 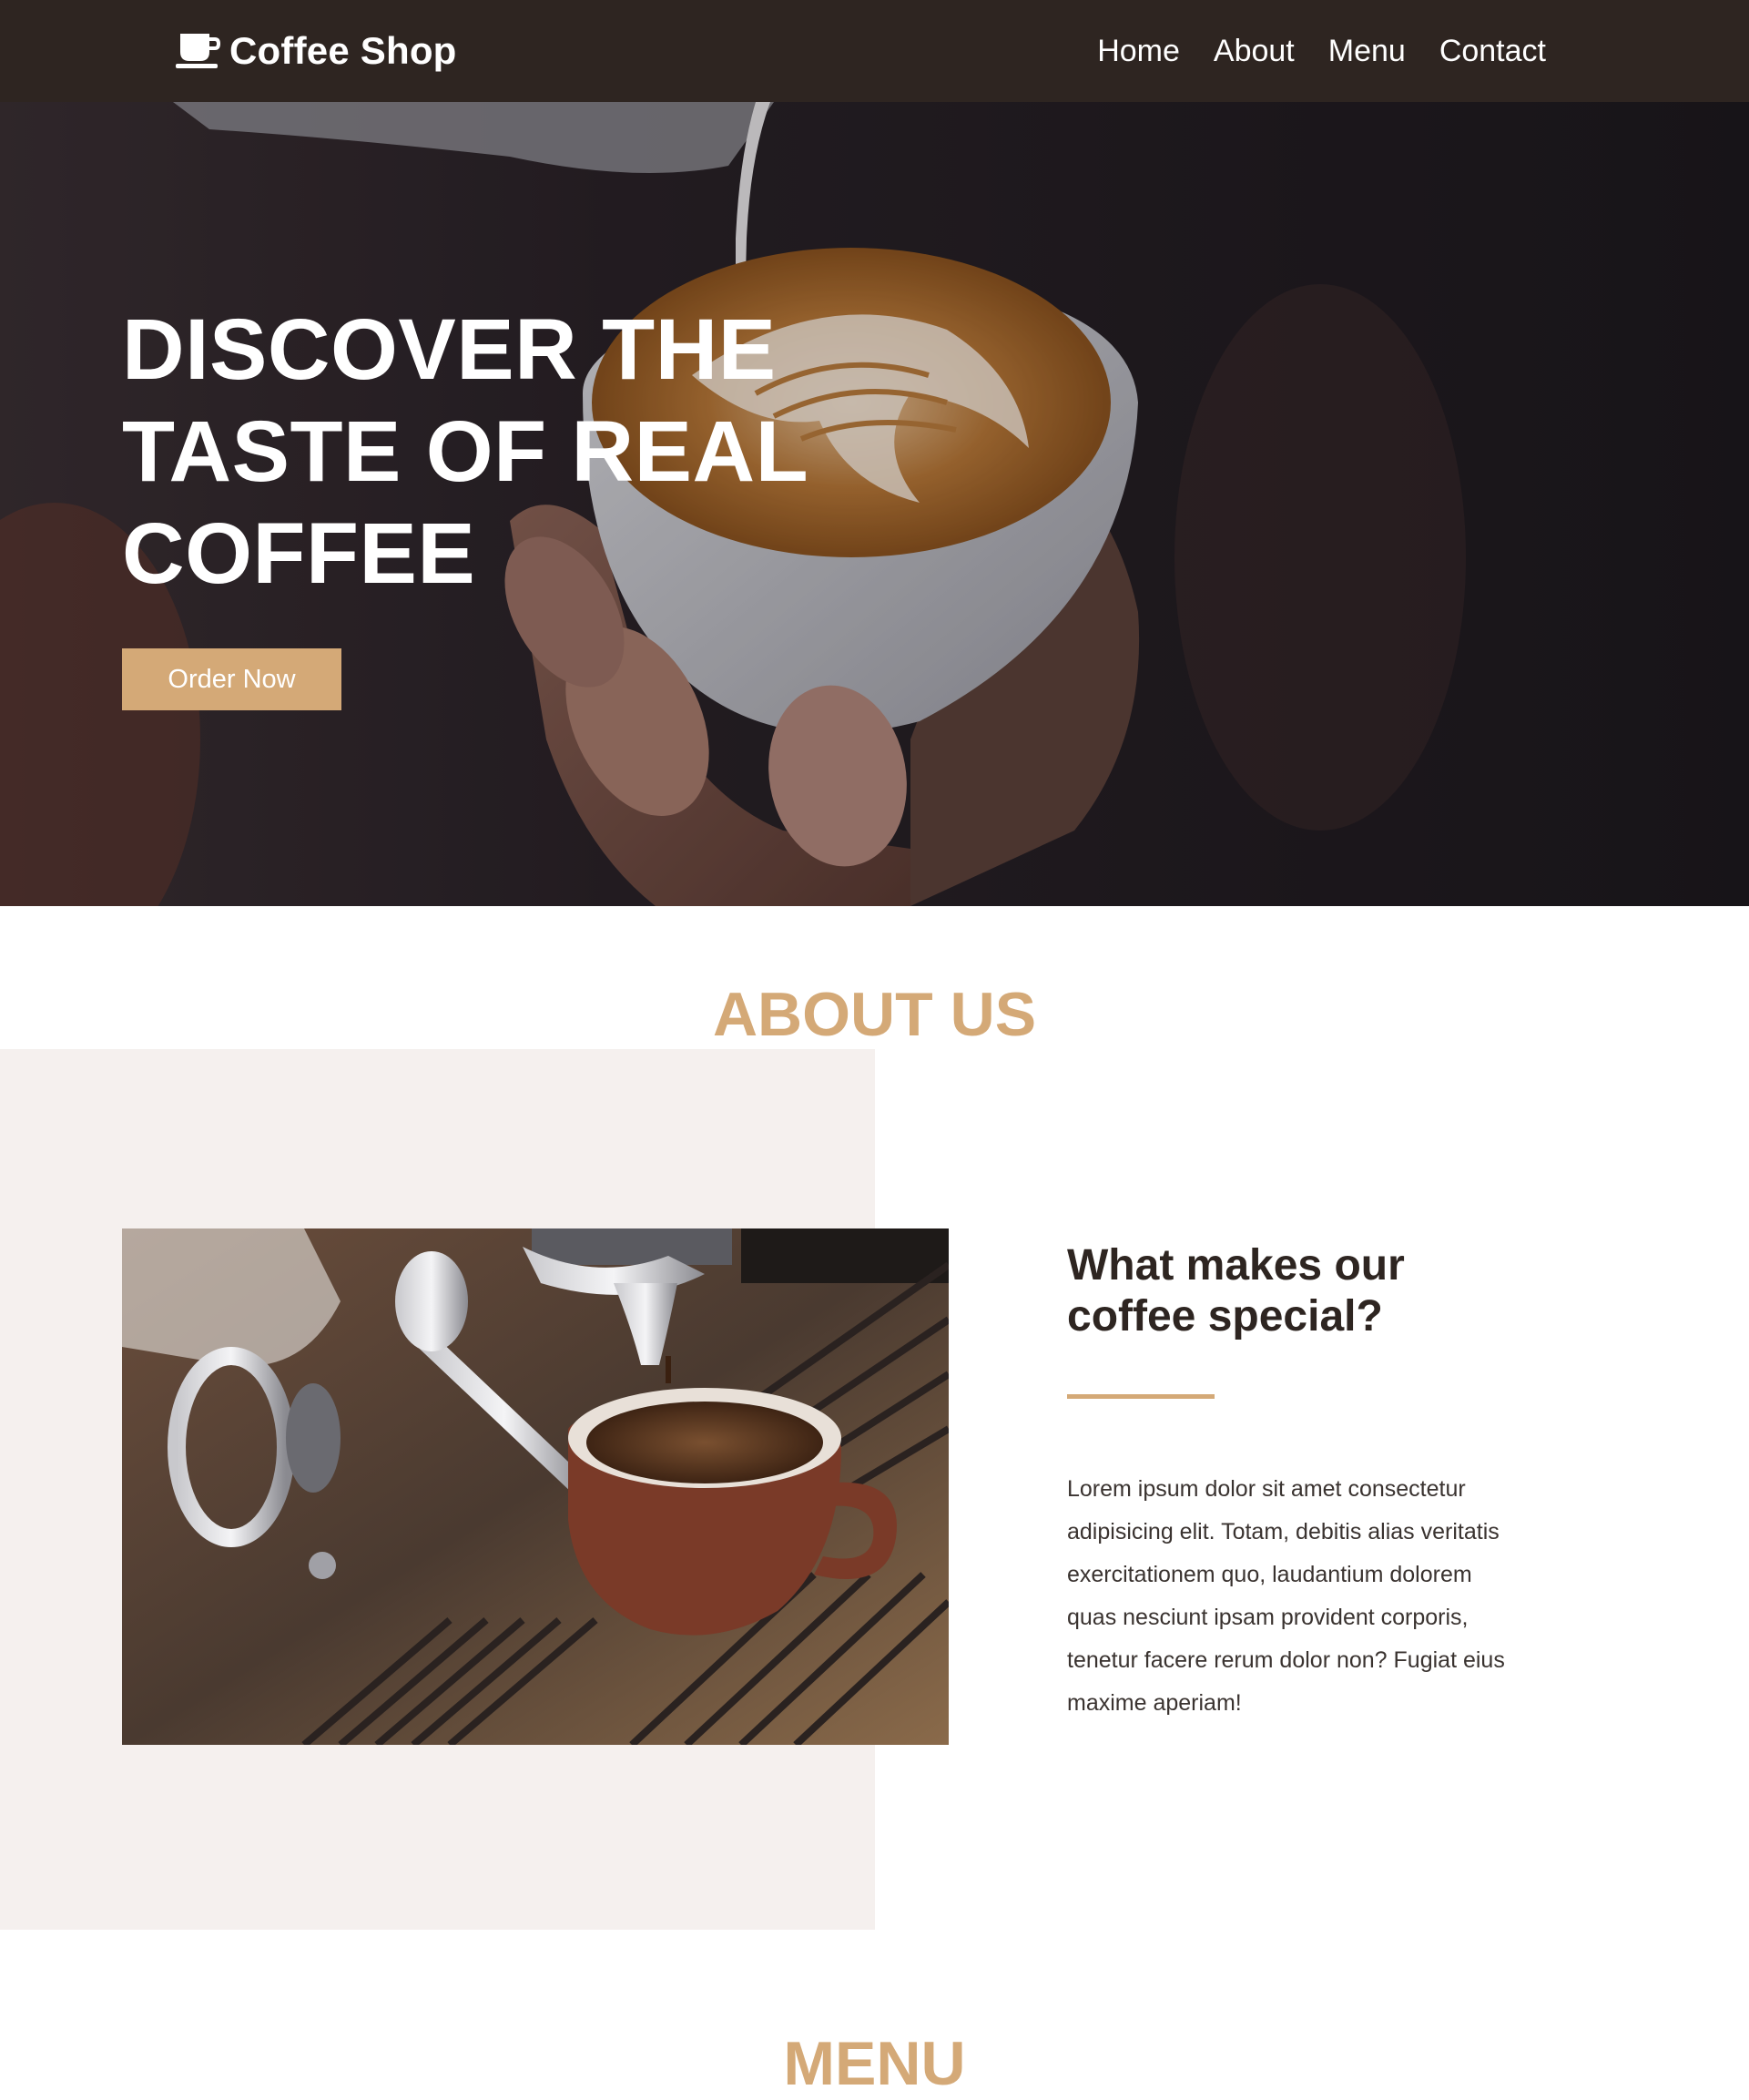 I want to click on coffee-cup-icon, so click(x=198, y=51).